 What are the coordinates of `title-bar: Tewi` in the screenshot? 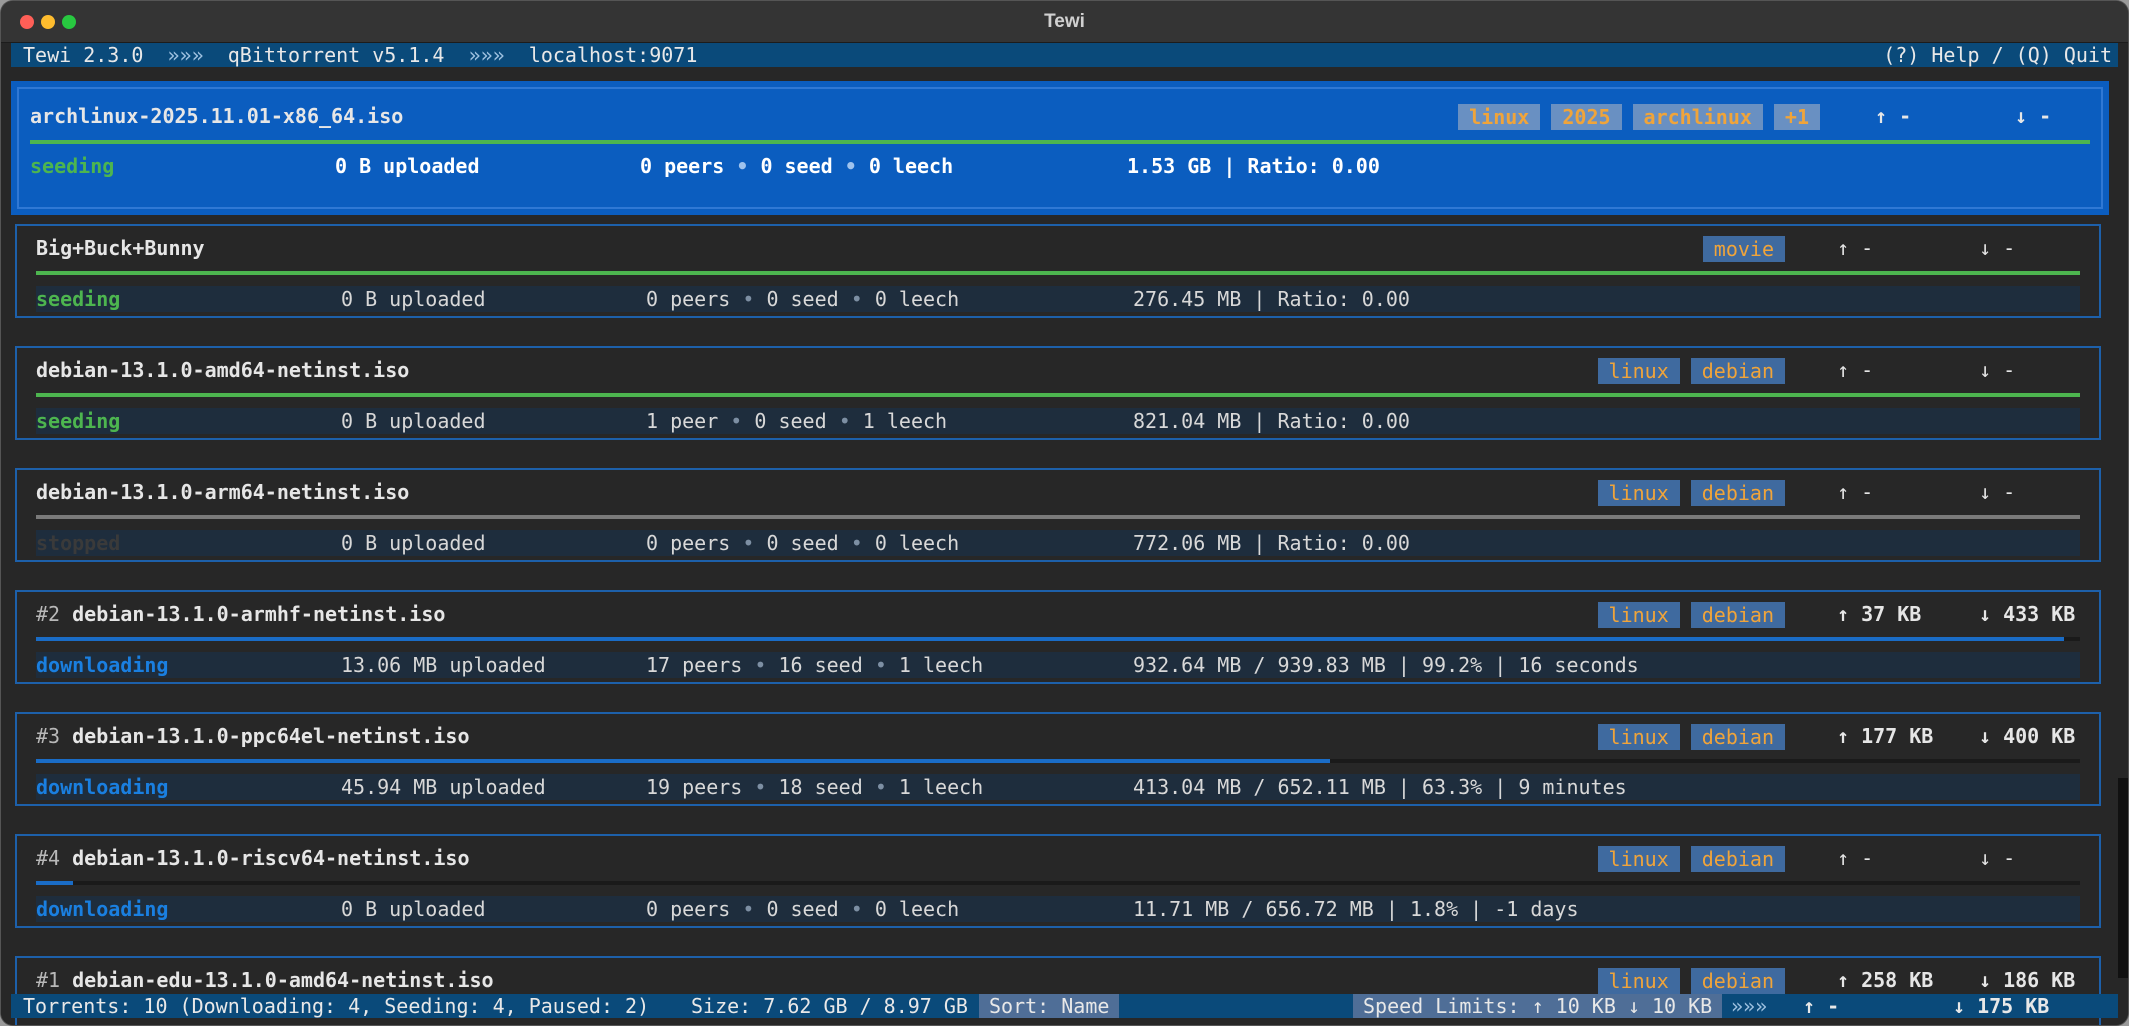 It's located at (1064, 22).